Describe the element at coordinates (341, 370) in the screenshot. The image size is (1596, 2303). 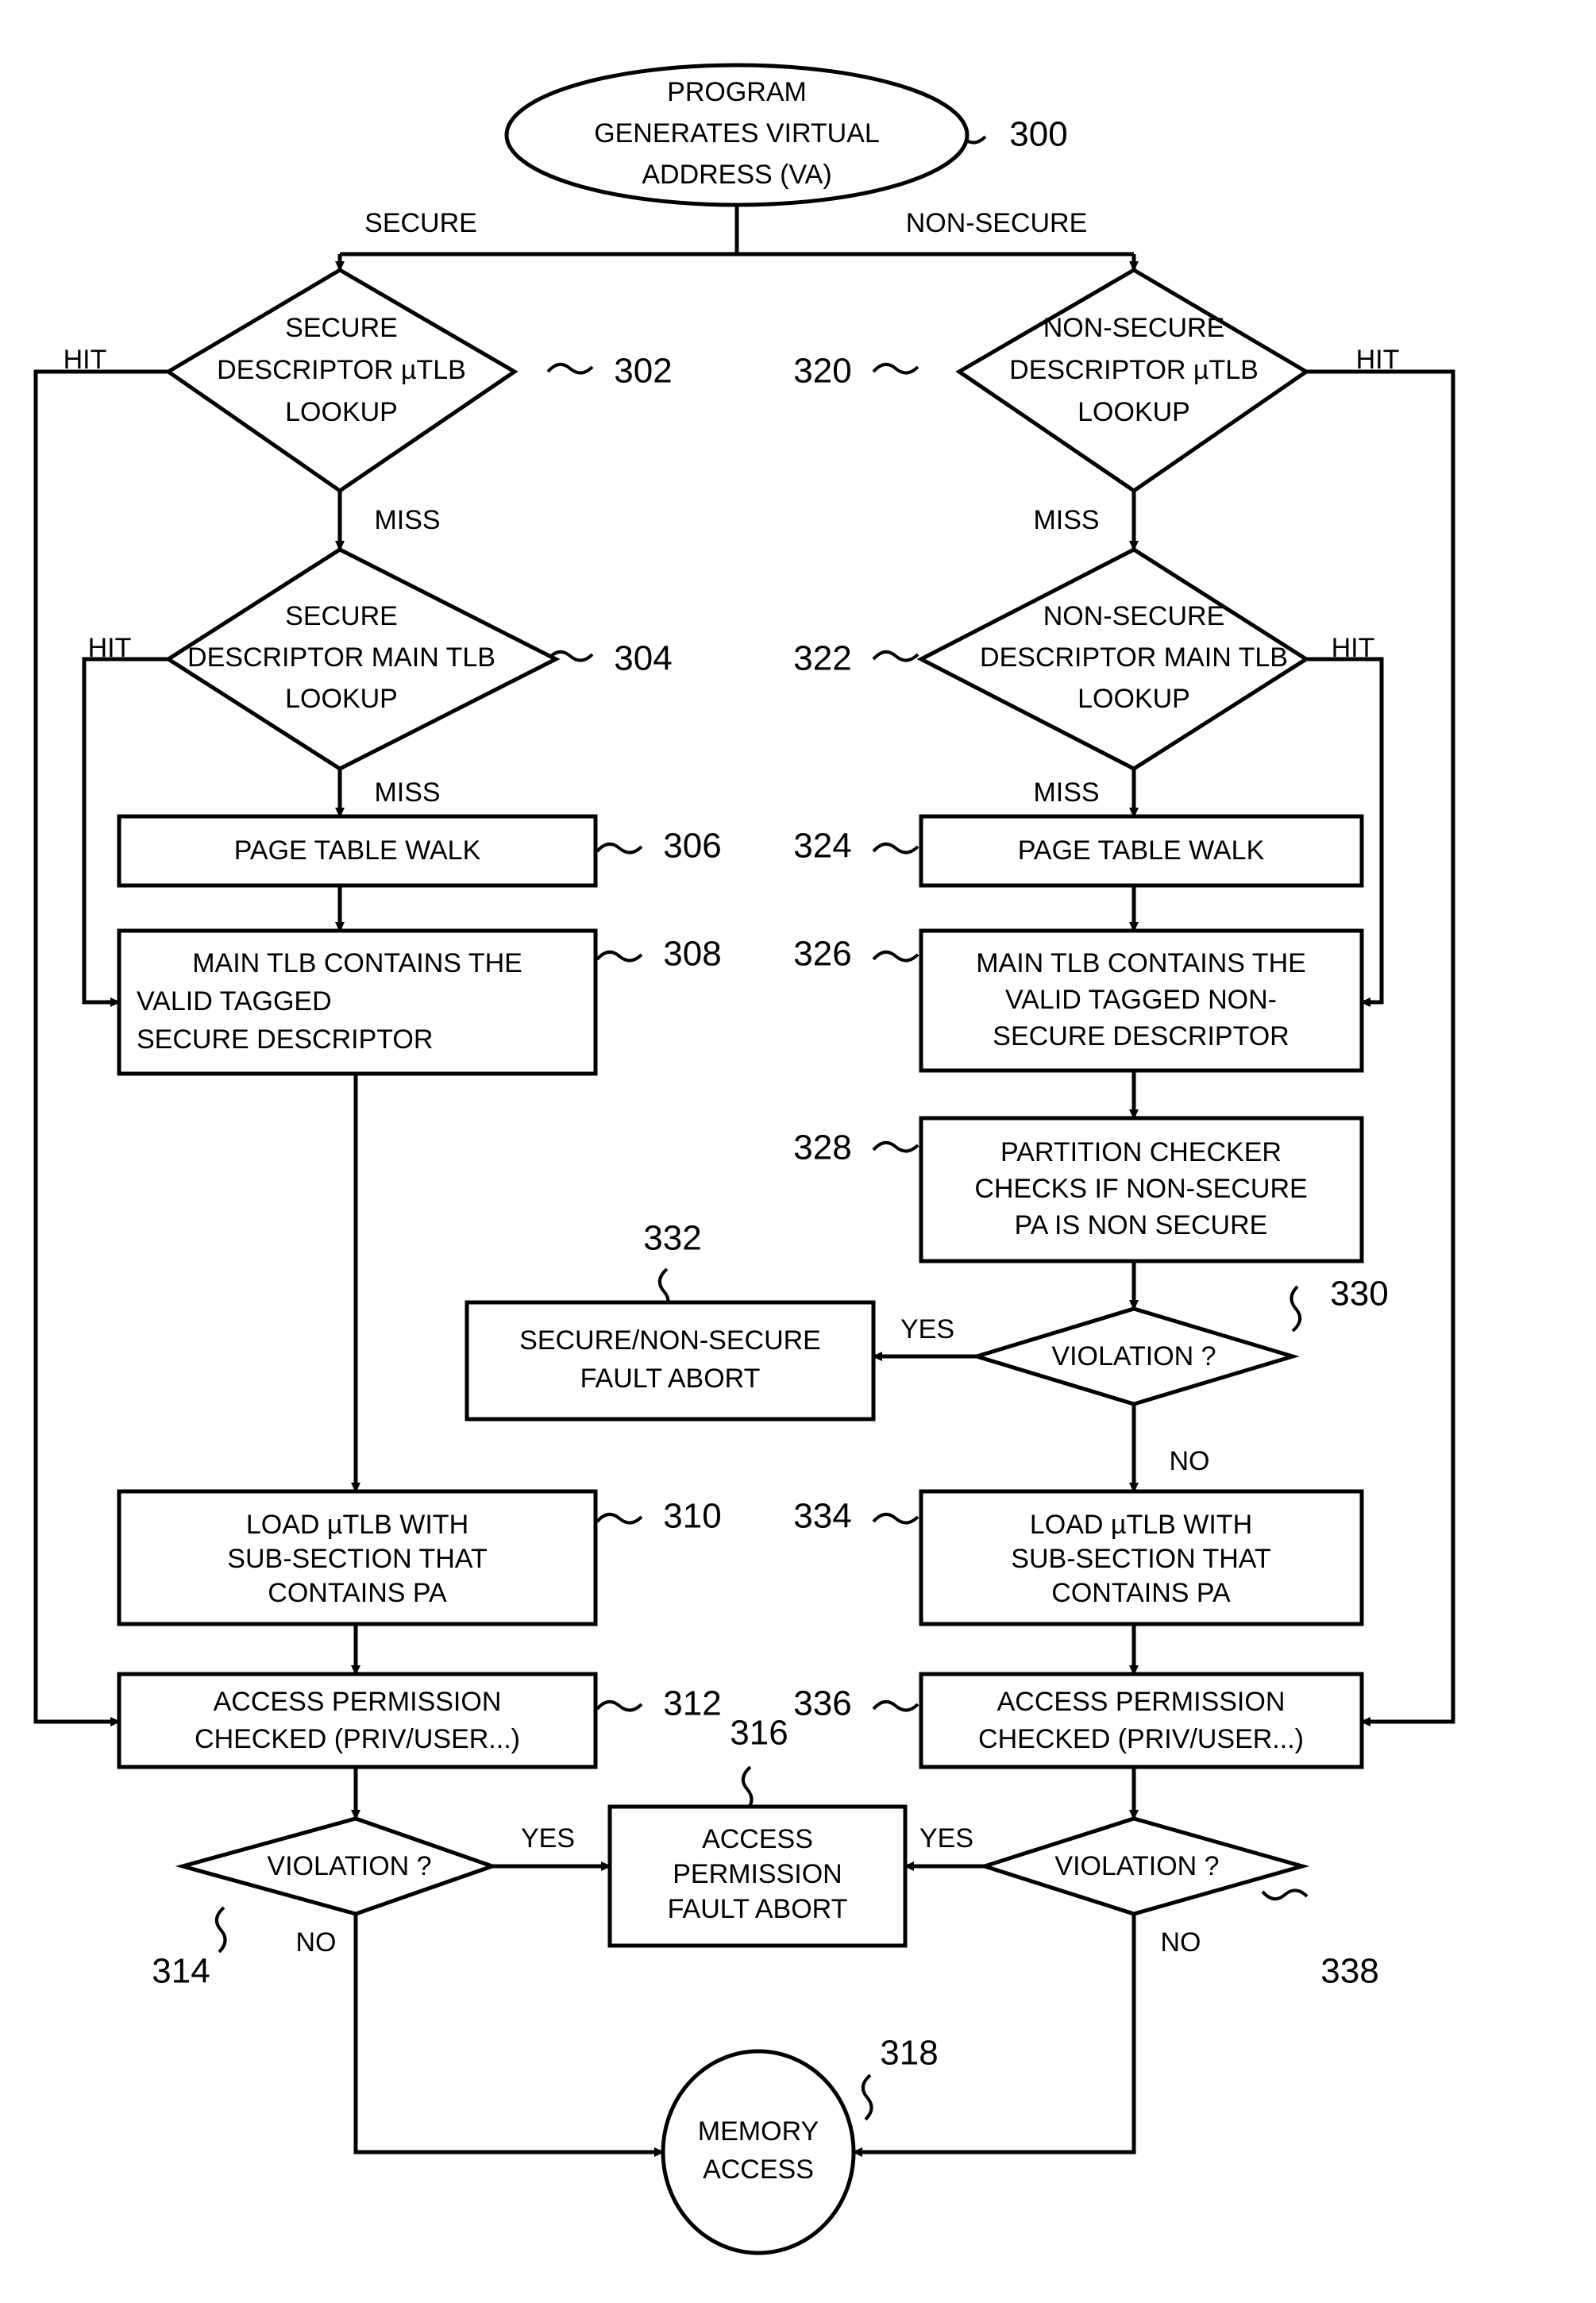
I see `node-302-line-2: DESCRIPTOR µTLB` at that location.